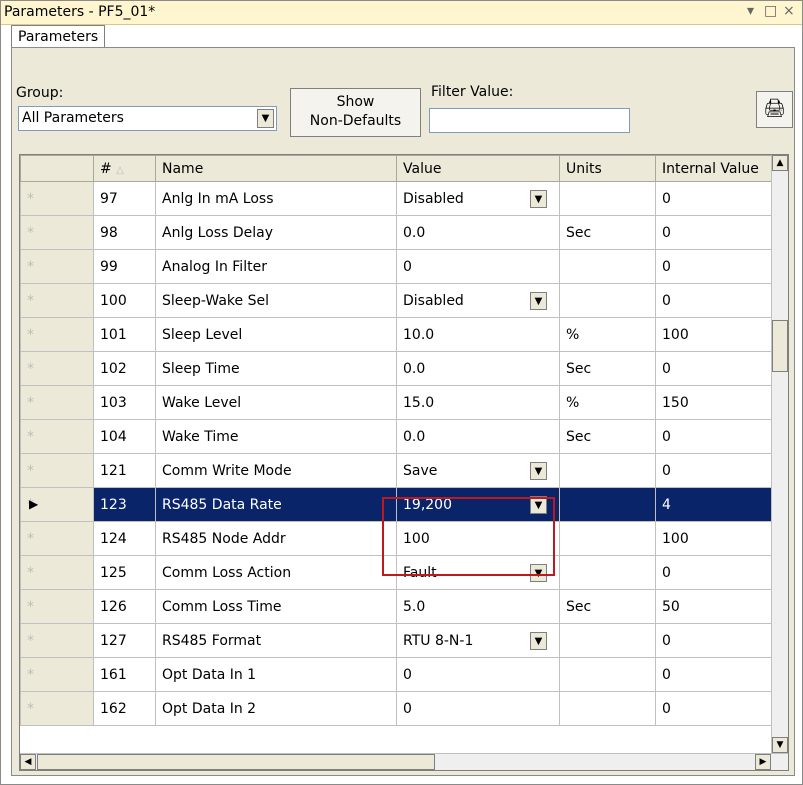 This screenshot has height=785, width=803. Describe the element at coordinates (750, 11) in the screenshot. I see `window-menu-icon: ▾` at that location.